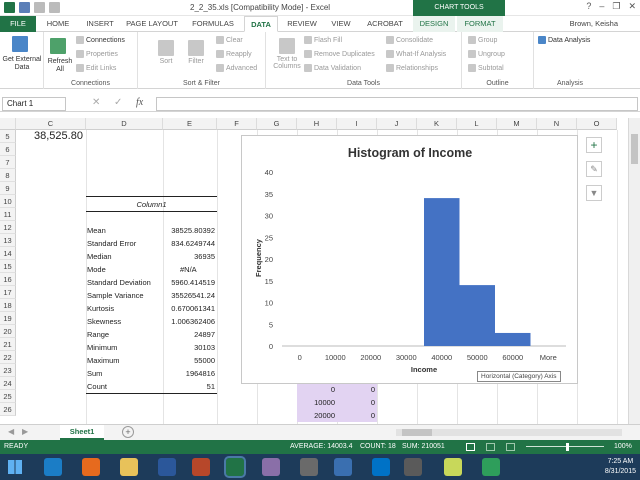  What do you see at coordinates (8, 149) in the screenshot?
I see `row-header-6: 6` at bounding box center [8, 149].